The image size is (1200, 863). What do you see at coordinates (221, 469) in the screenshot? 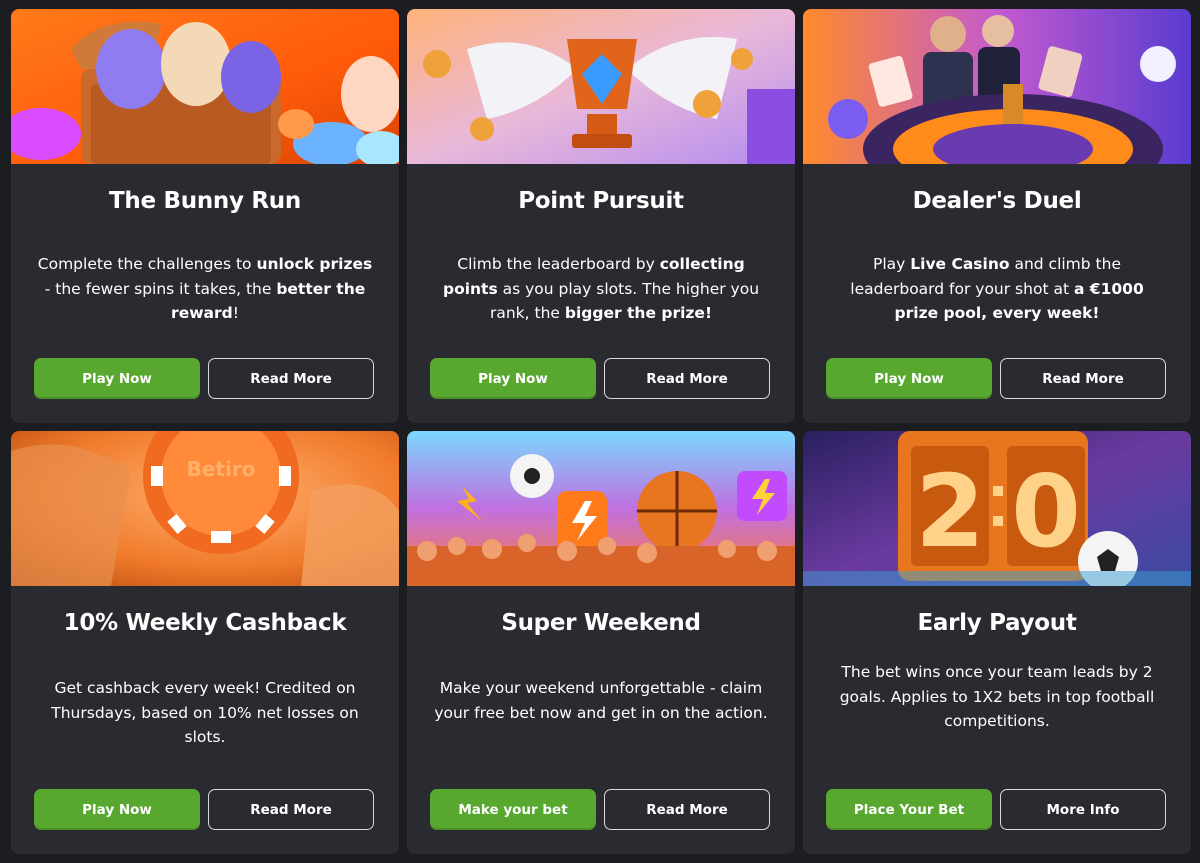
I see `chip-label: Betiro` at bounding box center [221, 469].